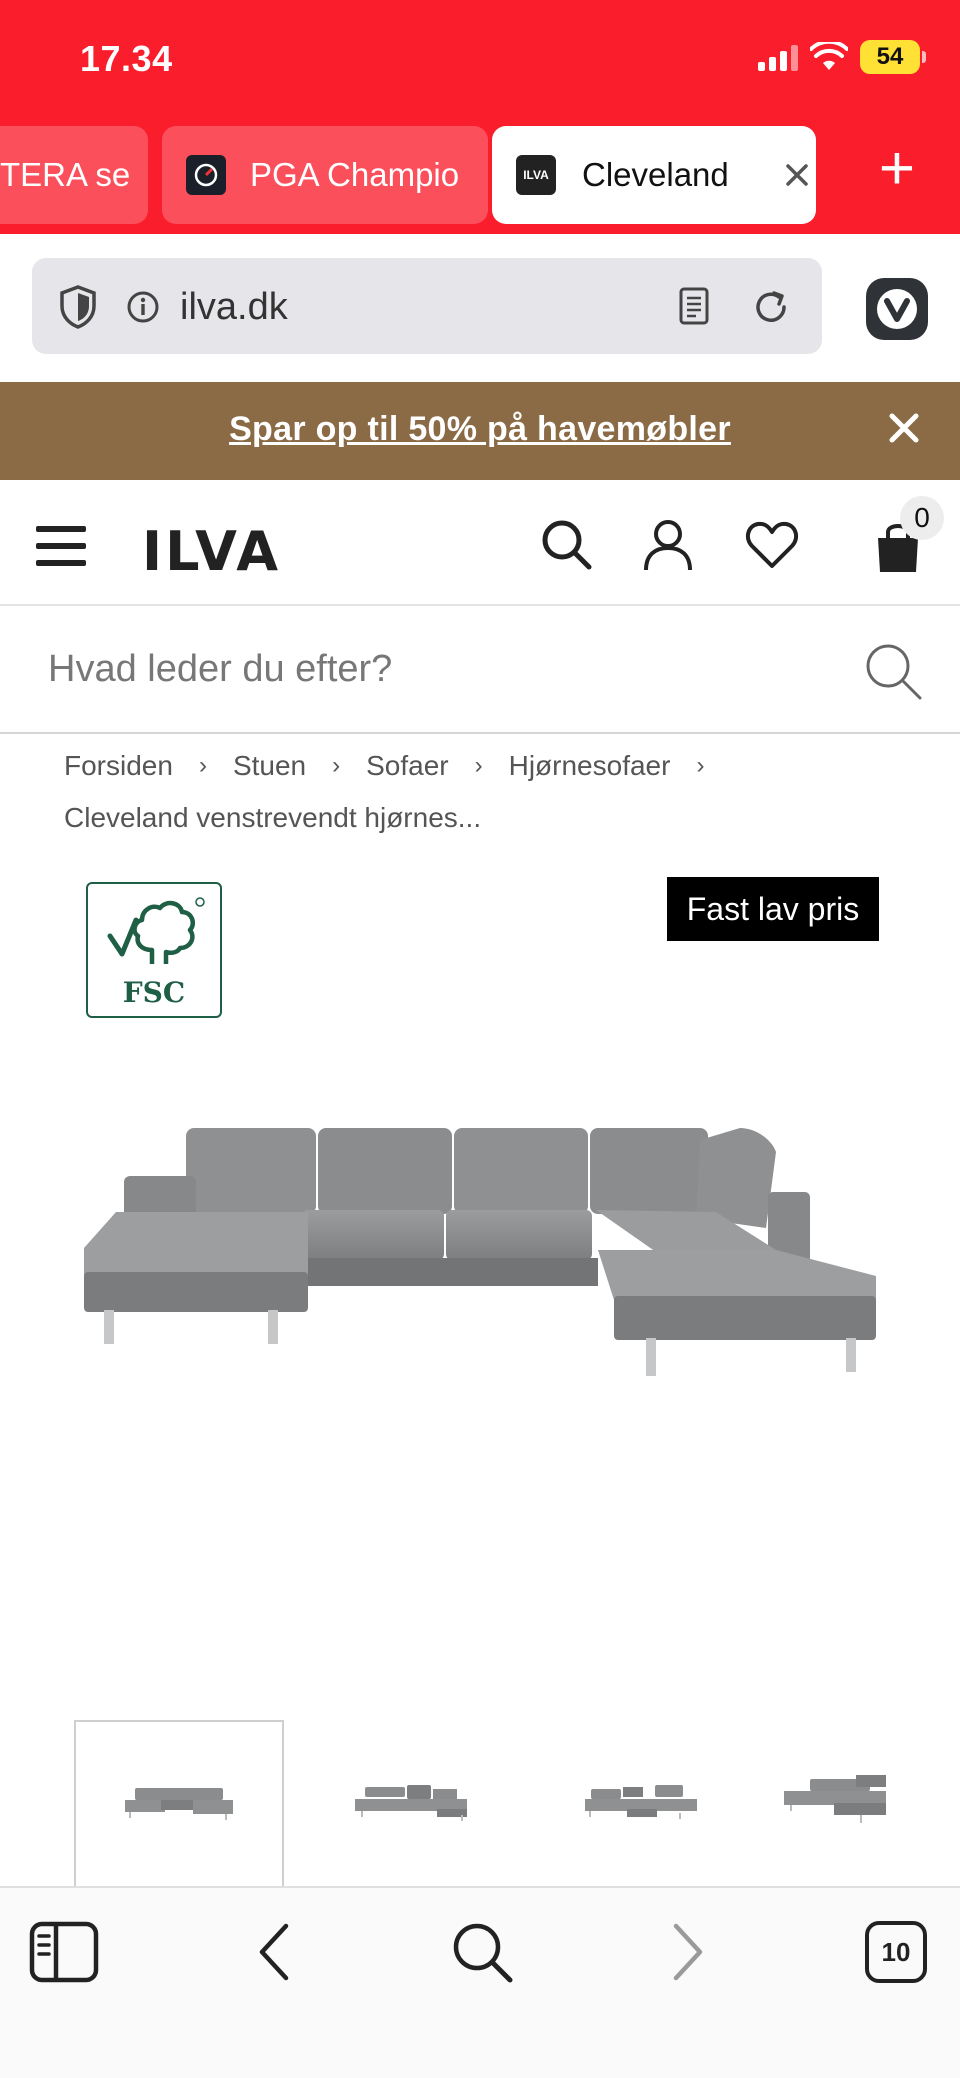 This screenshot has height=2078, width=960. I want to click on vivaldi-menu-button, so click(897, 309).